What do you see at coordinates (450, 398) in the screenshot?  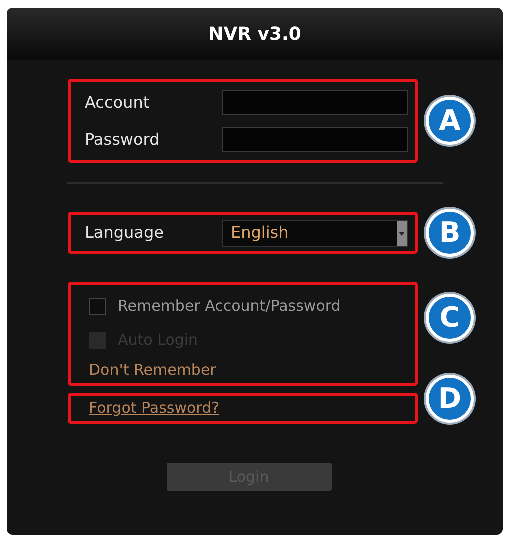 I see `callout-badge: D` at bounding box center [450, 398].